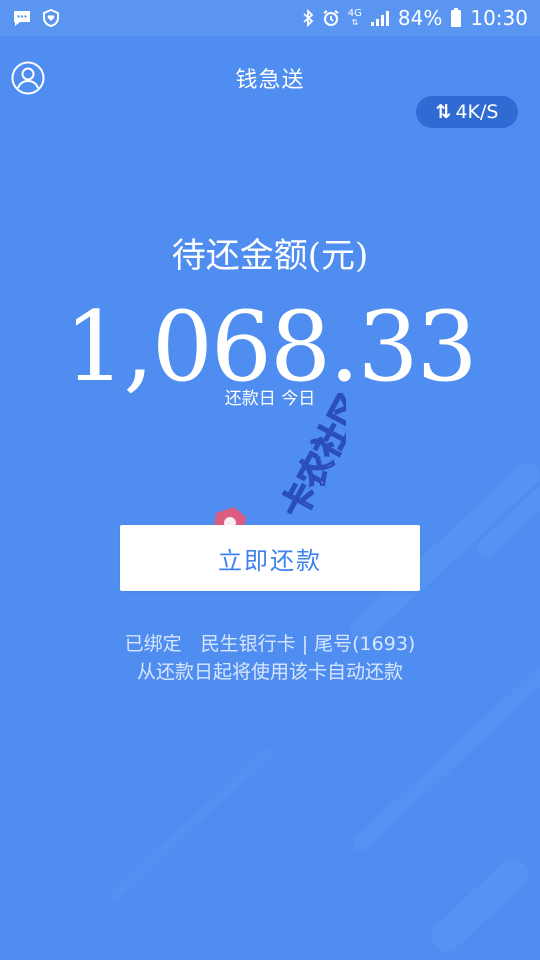  Describe the element at coordinates (51, 18) in the screenshot. I see `shield-heart-icon` at that location.